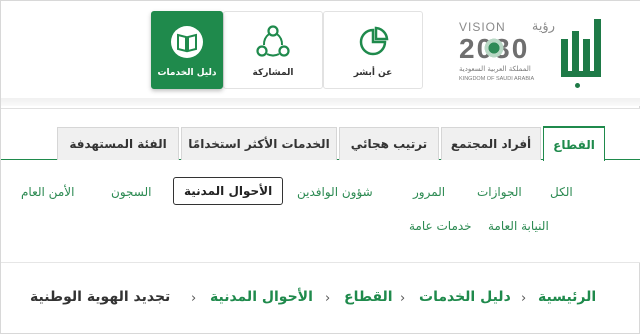 The width and height of the screenshot is (640, 334). I want to click on filter-civil-affairs: الأحوال المدنية, so click(228, 191).